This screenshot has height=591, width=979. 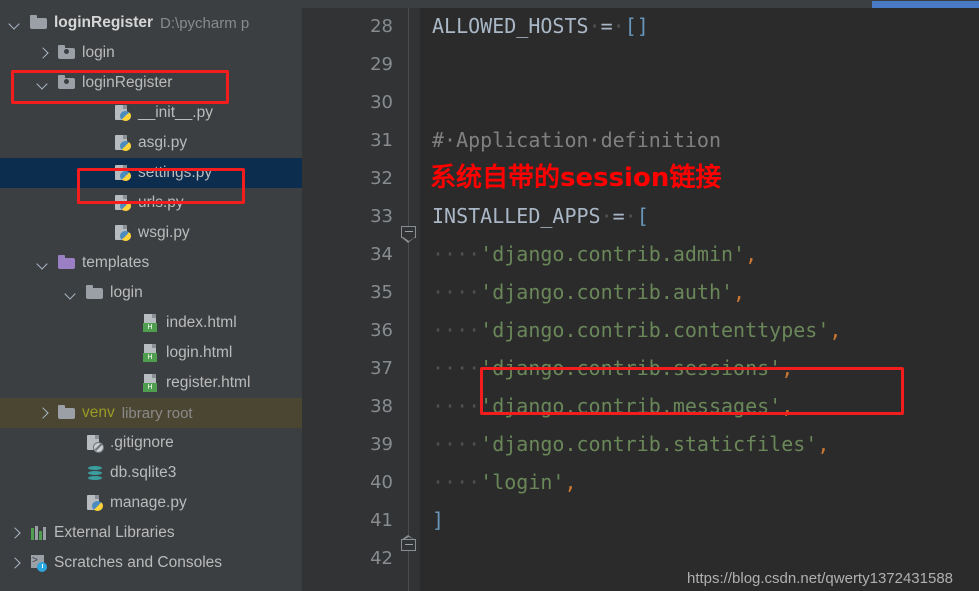 I want to click on tree-item-label: index.html, so click(x=201, y=322).